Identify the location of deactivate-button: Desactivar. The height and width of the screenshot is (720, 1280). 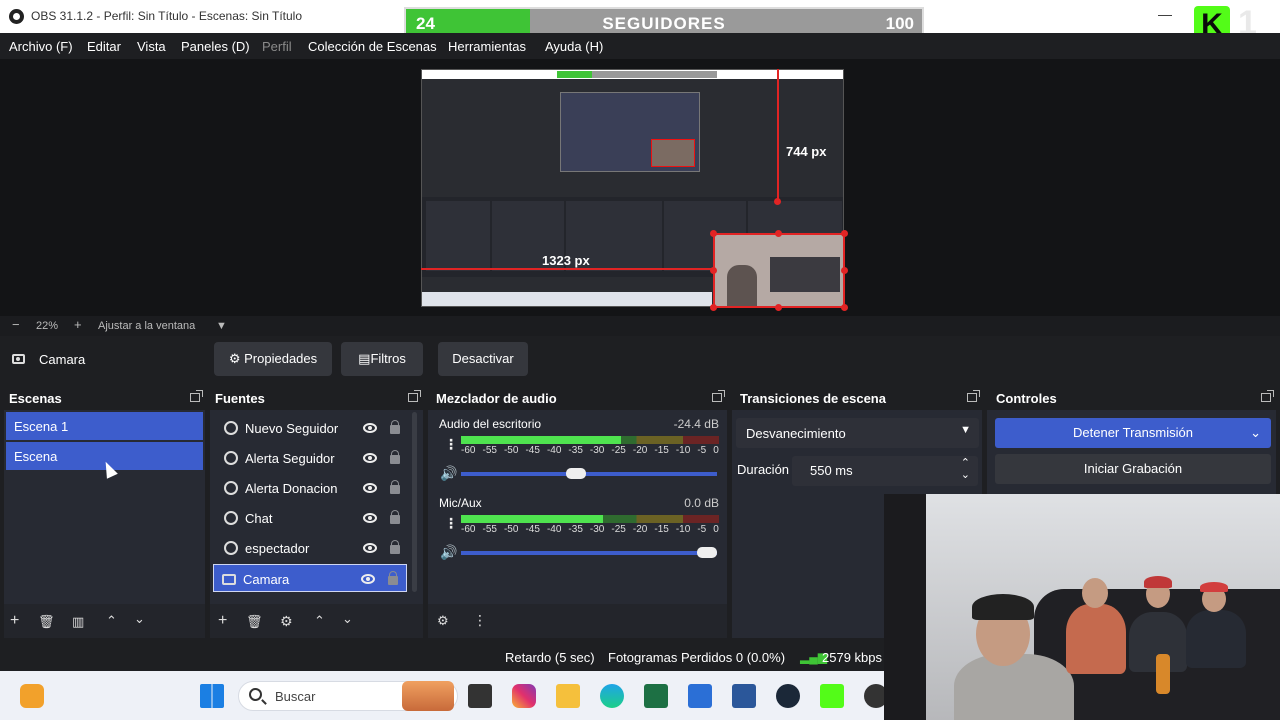
(483, 359).